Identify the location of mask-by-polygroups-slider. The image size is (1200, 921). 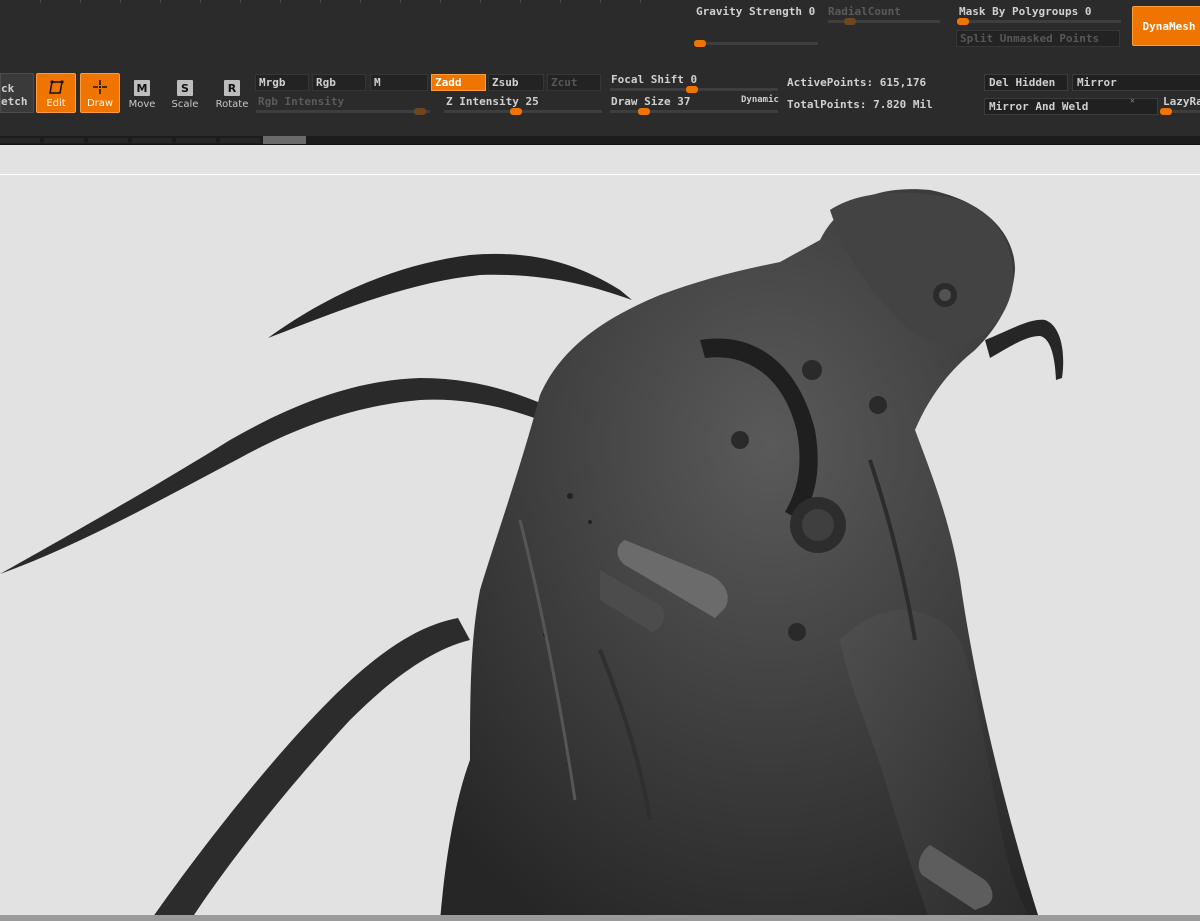
(1039, 21).